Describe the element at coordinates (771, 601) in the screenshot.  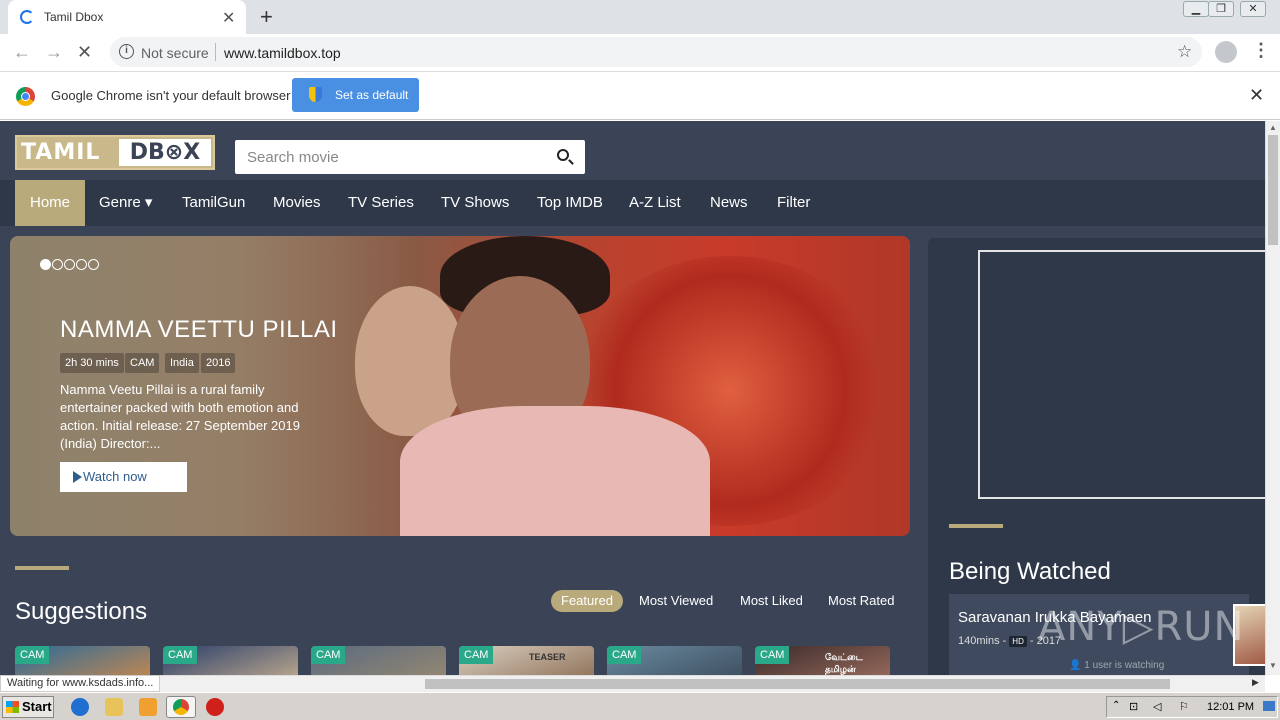
I see `filter-most-liked: Most Liked` at that location.